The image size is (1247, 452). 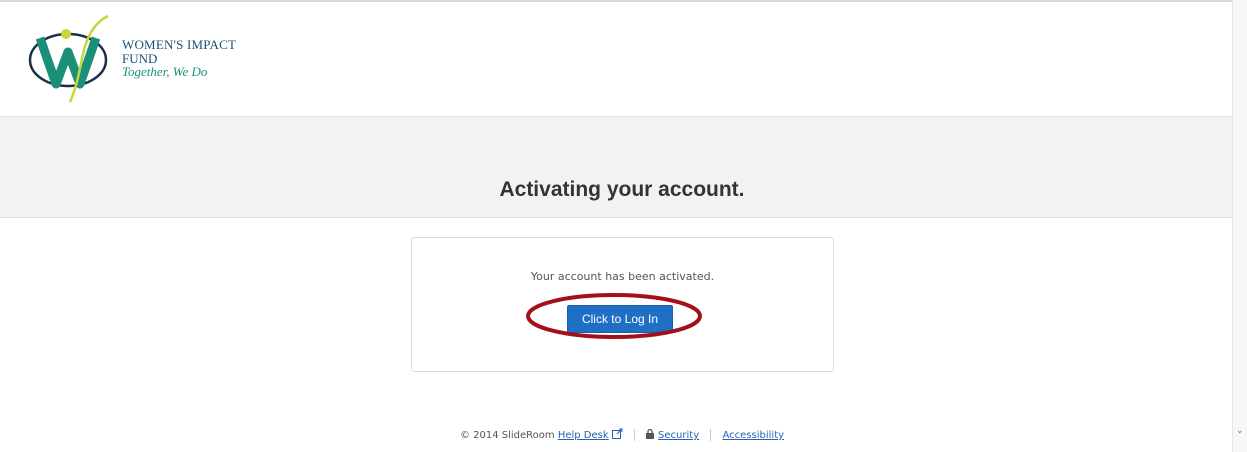 I want to click on scroll-down-arrow-icon: ⌄, so click(x=1240, y=431).